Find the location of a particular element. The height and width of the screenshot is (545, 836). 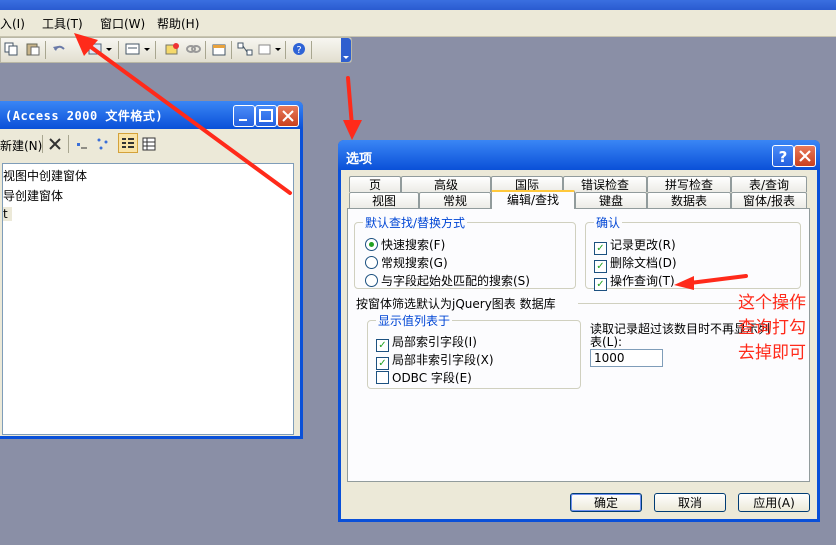

annotation-line: 这个操作 is located at coordinates (772, 303).